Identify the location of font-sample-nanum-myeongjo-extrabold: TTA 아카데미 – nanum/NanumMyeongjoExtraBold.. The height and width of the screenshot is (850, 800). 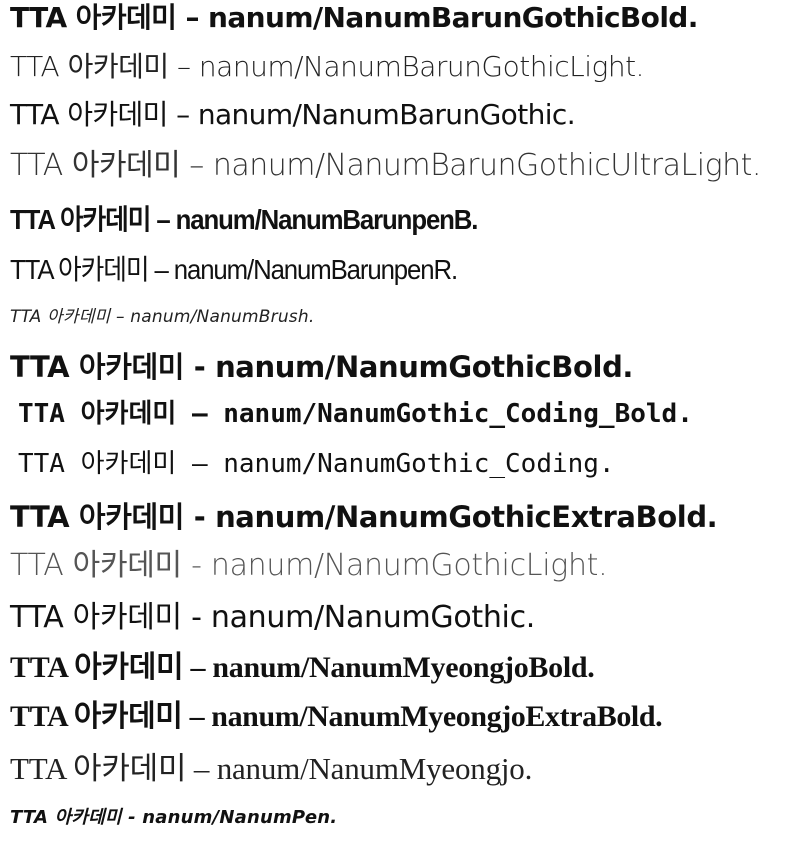
(336, 716).